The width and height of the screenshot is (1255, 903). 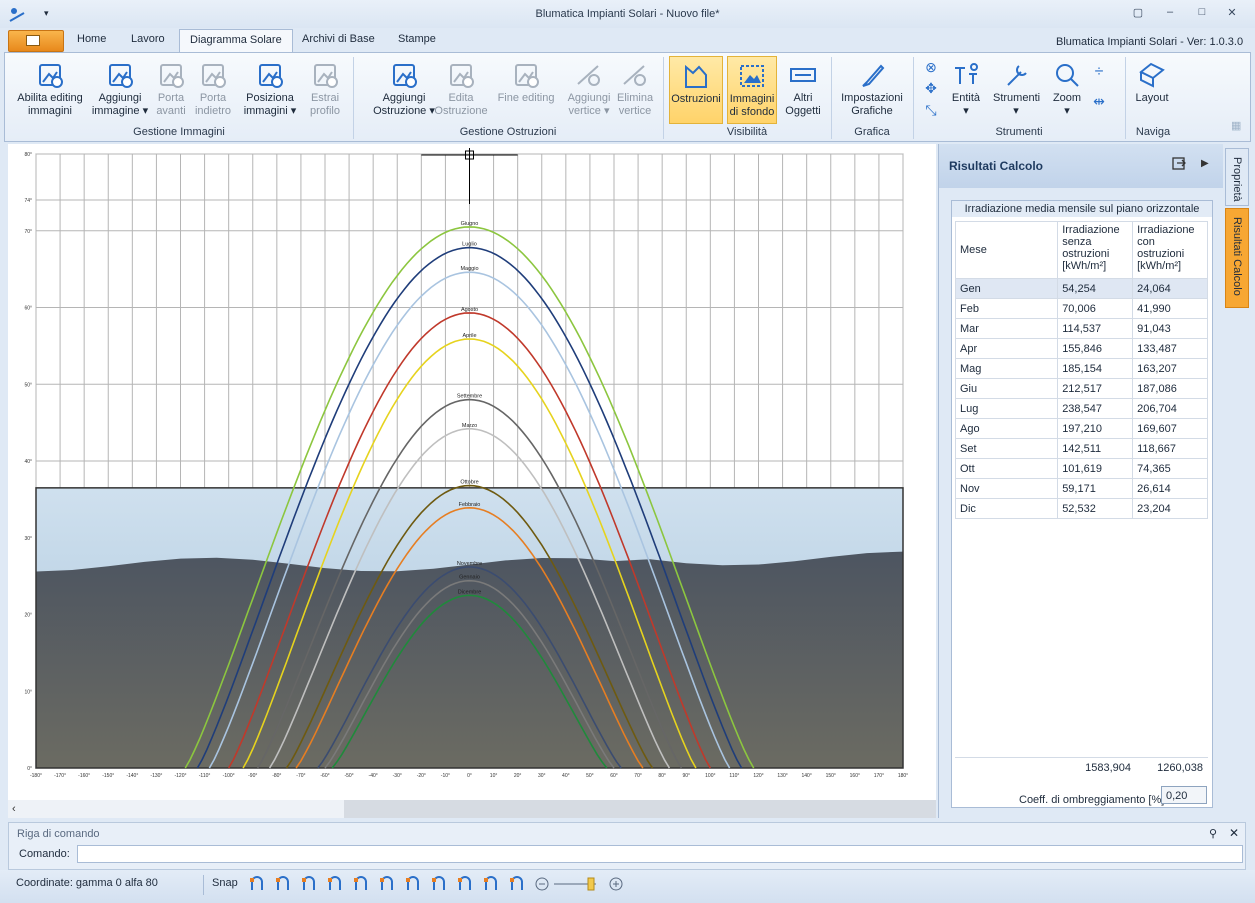 What do you see at coordinates (469, 483) in the screenshot?
I see `sun-path-label-ottobre: Ottobre` at bounding box center [469, 483].